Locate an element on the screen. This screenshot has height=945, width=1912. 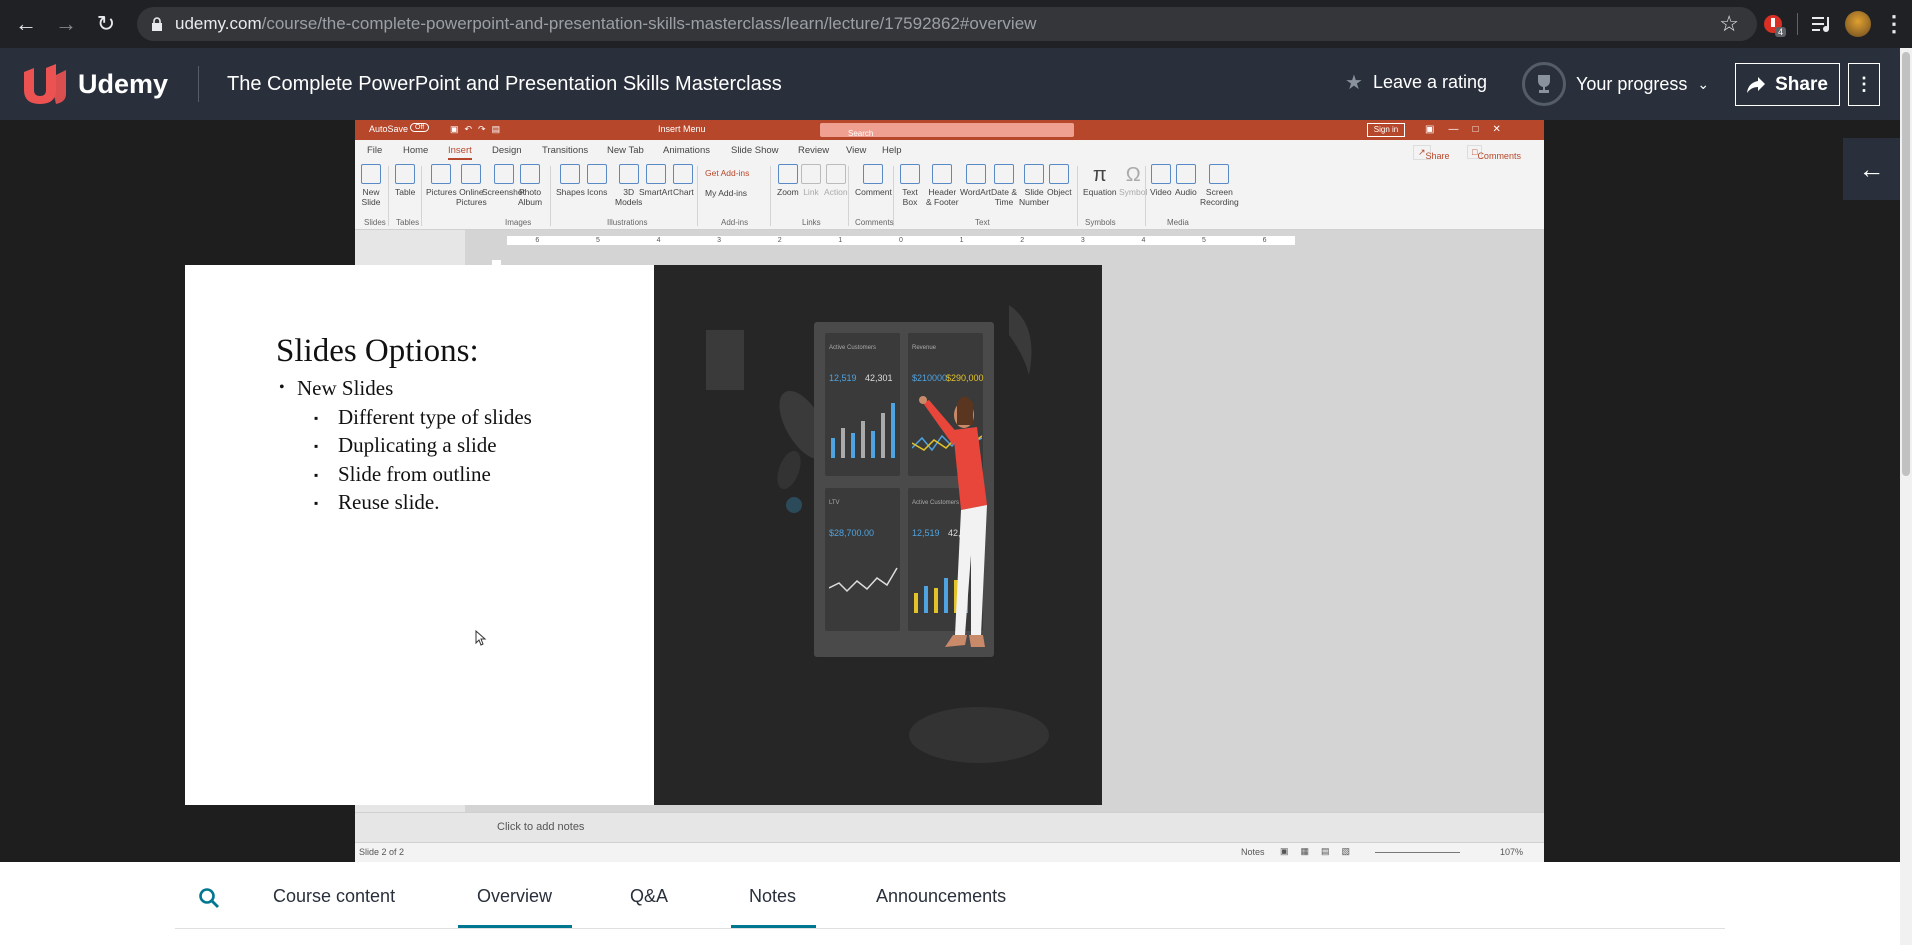
label: WordArt is located at coordinates (976, 192).